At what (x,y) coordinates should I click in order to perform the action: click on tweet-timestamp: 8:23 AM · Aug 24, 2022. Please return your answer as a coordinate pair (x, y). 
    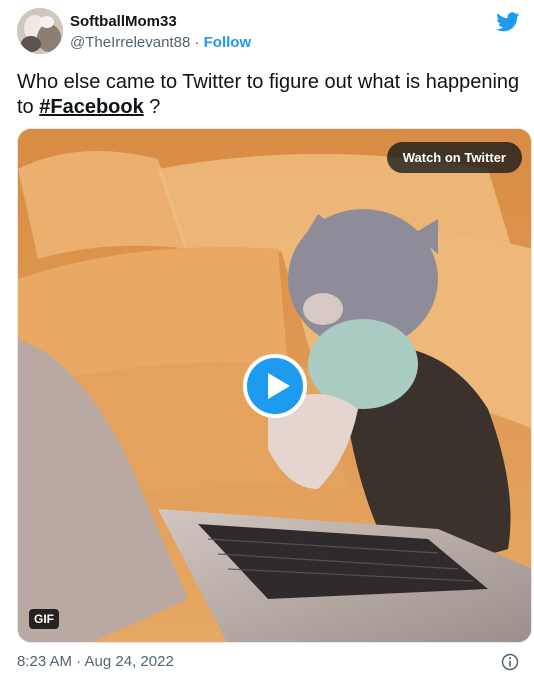
    Looking at the image, I should click on (95, 661).